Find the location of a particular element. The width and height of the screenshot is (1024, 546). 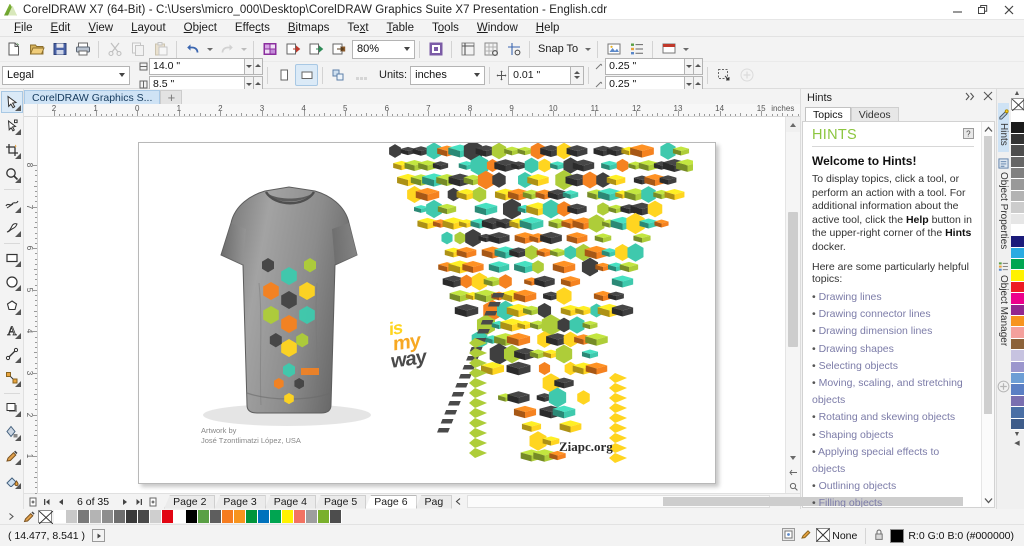

page-tab-6: Pag is located at coordinates (434, 501).